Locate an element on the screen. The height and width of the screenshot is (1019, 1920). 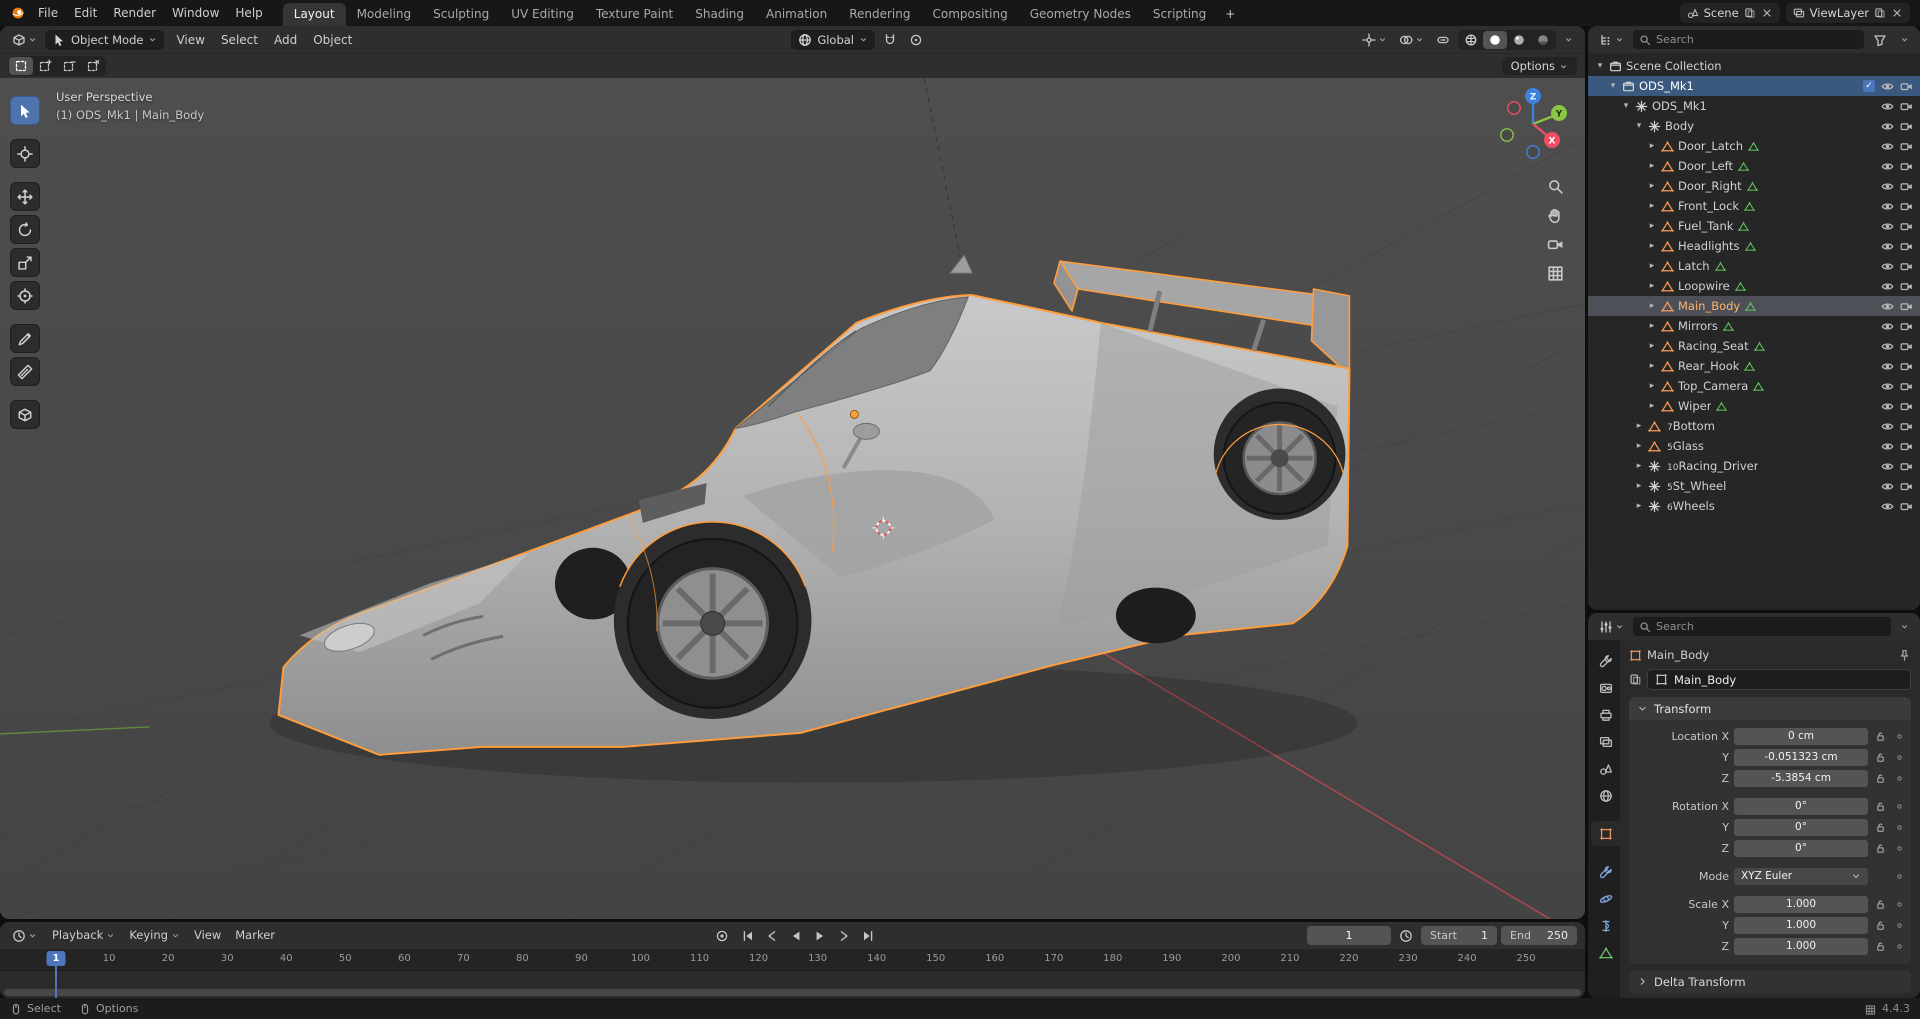
outliner-row-body: ▾ Body is located at coordinates (1754, 126).